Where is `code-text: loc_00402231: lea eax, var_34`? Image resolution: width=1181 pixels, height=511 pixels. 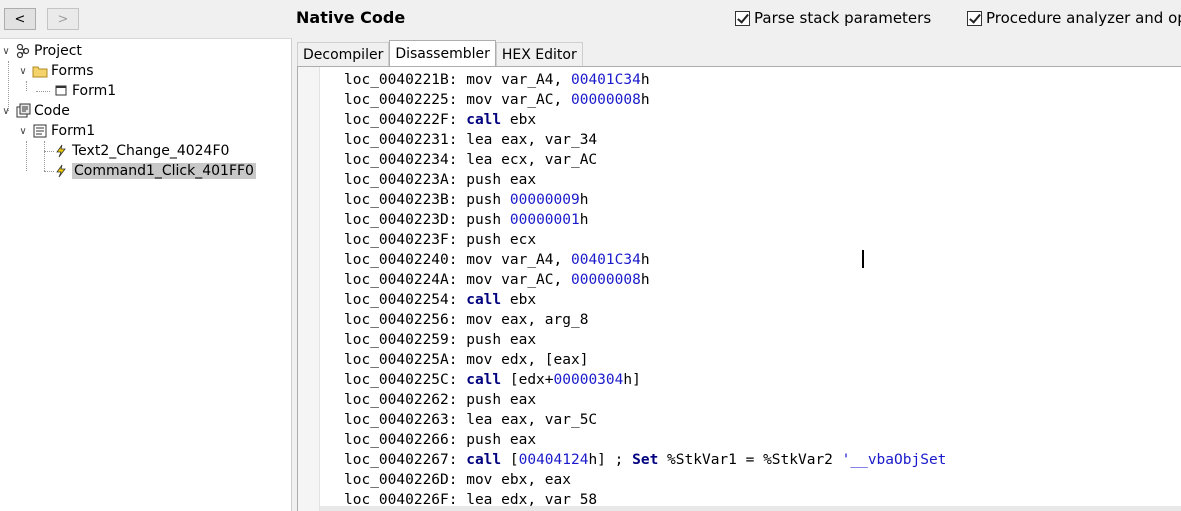 code-text: loc_00402231: lea eax, var_34 is located at coordinates (471, 140).